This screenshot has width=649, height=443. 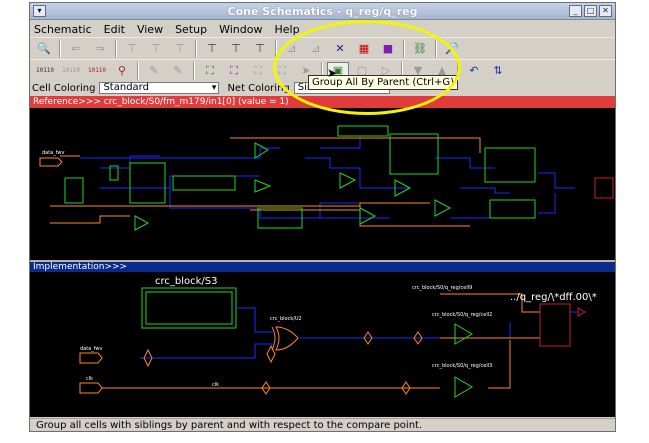 I want to click on ref-in-label: data_fwv, so click(x=53, y=153).